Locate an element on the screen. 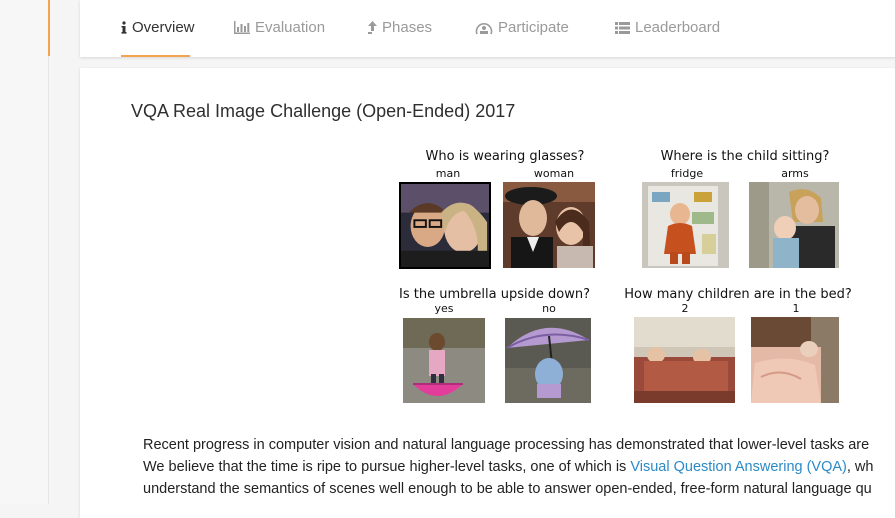 Image resolution: width=895 pixels, height=518 pixels. figure-answer: fridge is located at coordinates (687, 173).